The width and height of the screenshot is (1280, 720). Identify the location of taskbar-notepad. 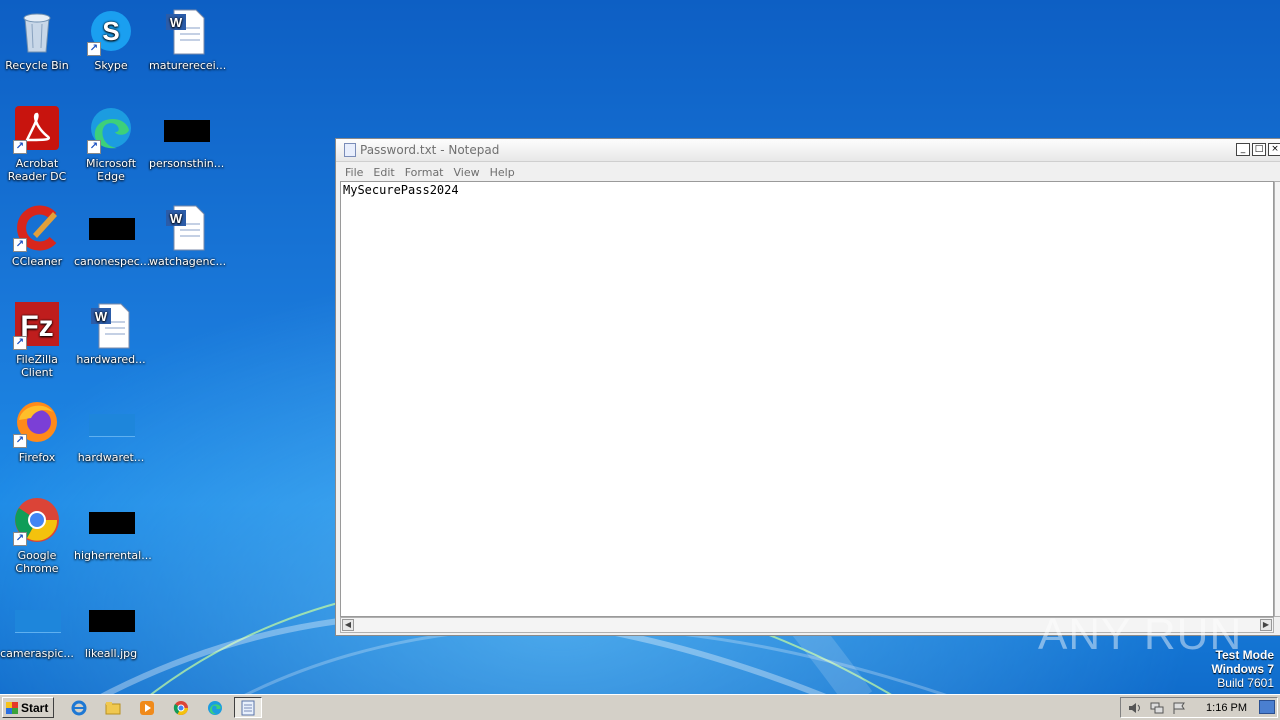
(248, 707).